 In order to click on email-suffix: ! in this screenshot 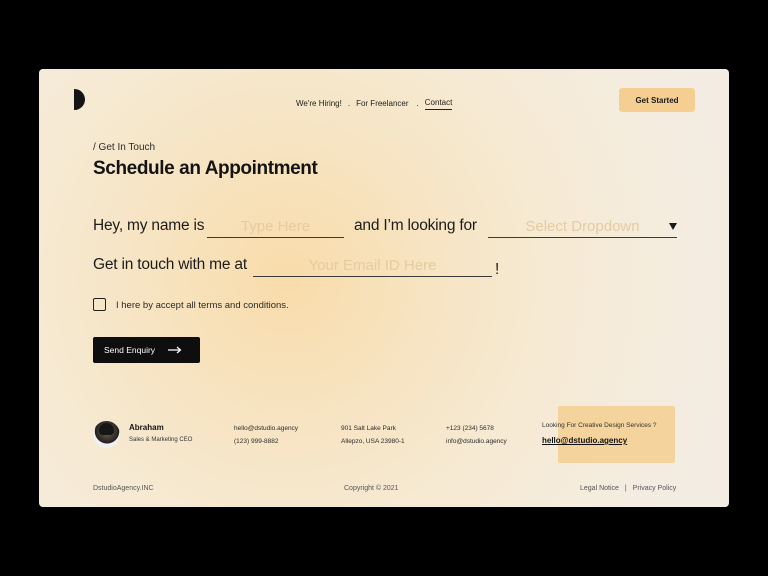, I will do `click(497, 269)`.